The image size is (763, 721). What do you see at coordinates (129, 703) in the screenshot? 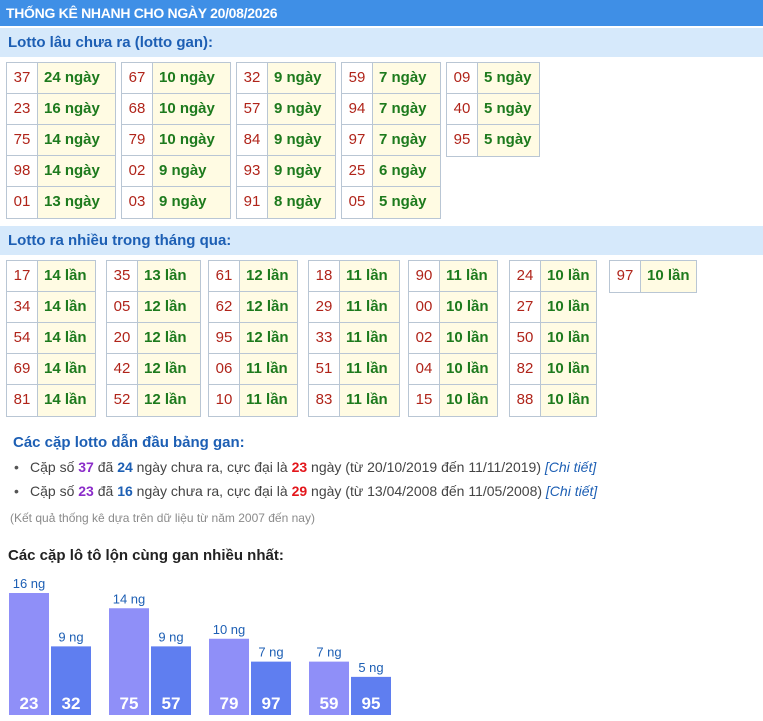
I see `bar-category-label: 75` at bounding box center [129, 703].